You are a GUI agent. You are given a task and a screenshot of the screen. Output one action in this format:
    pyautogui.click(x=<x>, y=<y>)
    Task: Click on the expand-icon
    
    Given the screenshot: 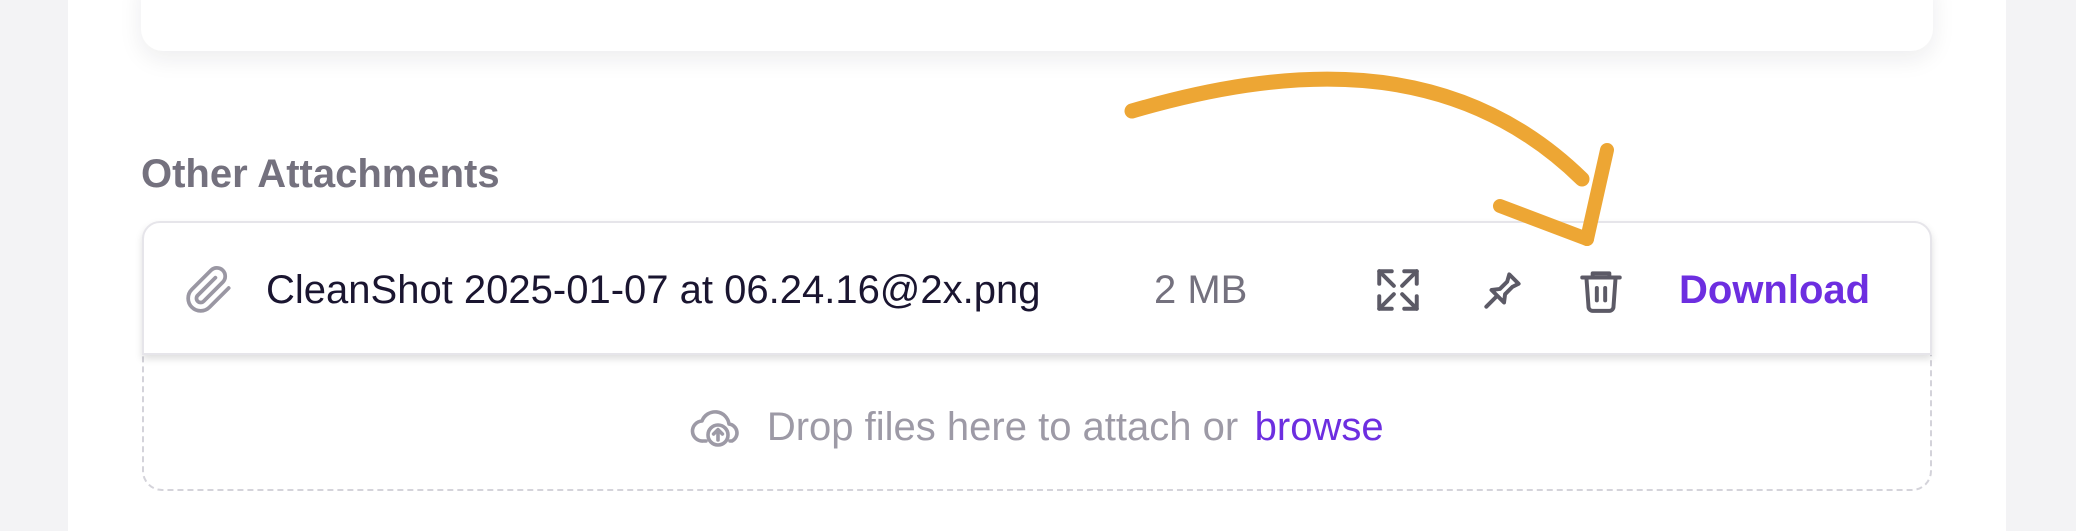 What is the action you would take?
    pyautogui.click(x=1398, y=290)
    